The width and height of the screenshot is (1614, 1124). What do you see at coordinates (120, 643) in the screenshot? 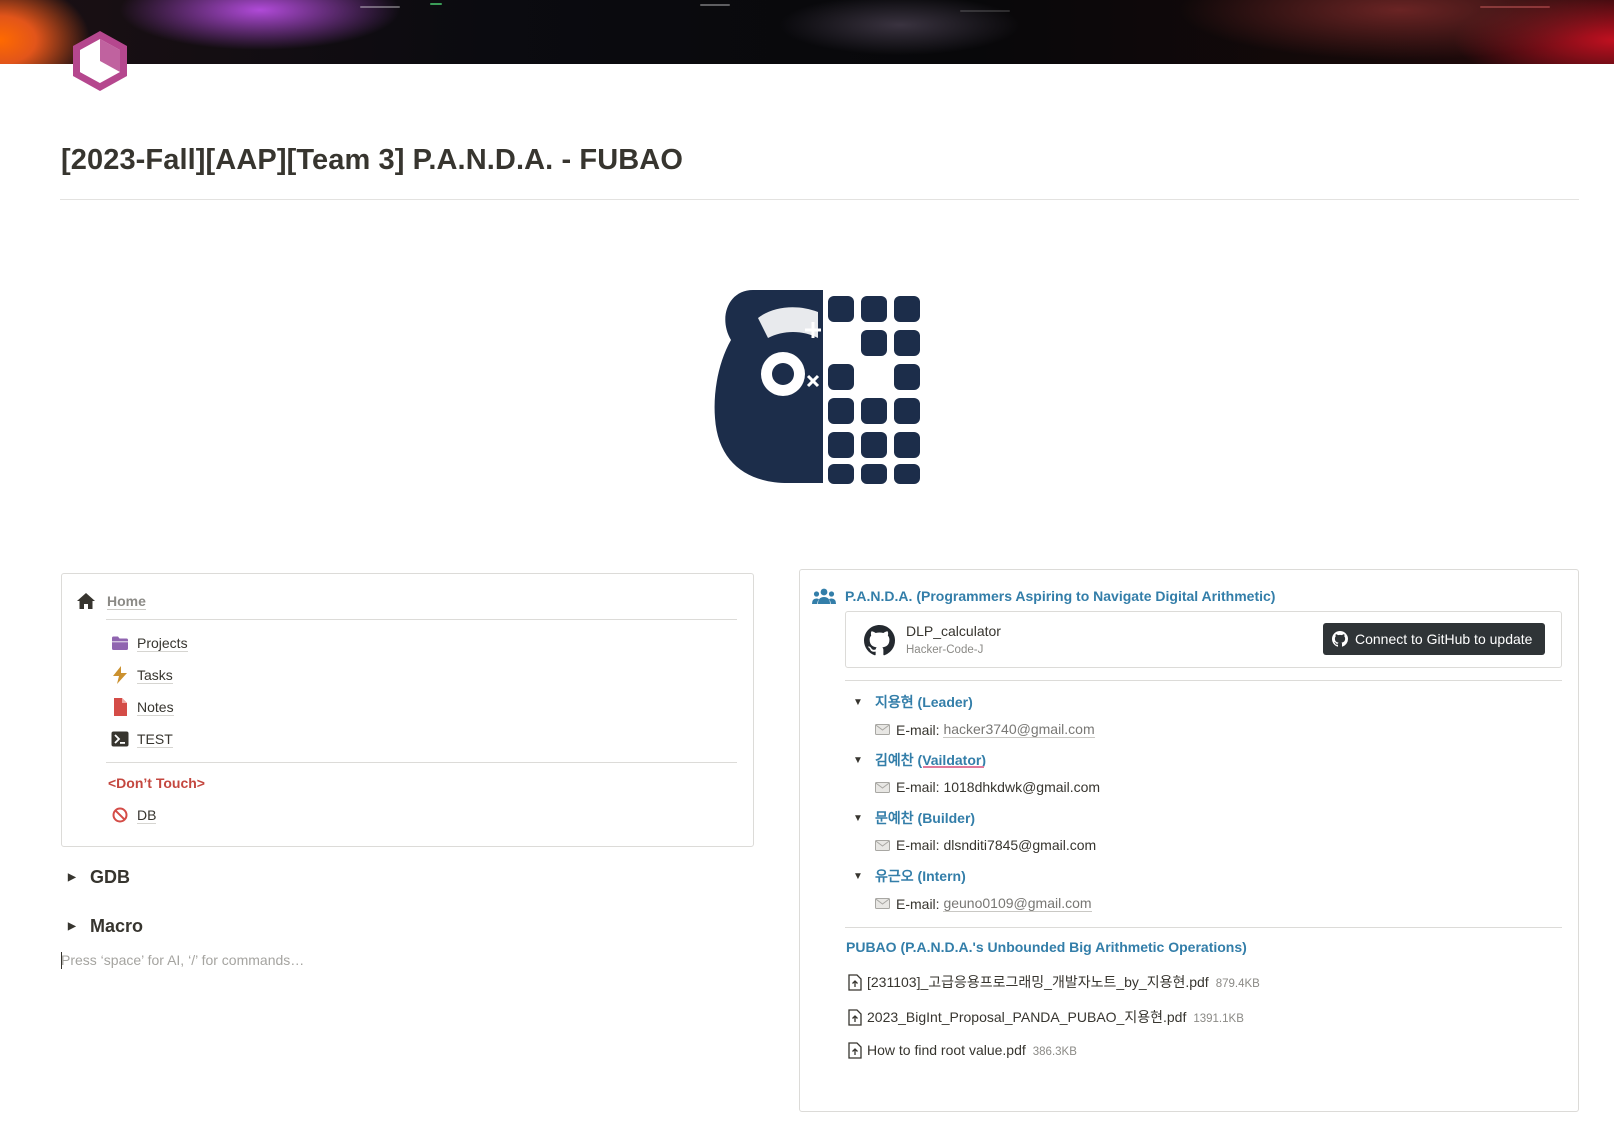
I see `folder-icon` at bounding box center [120, 643].